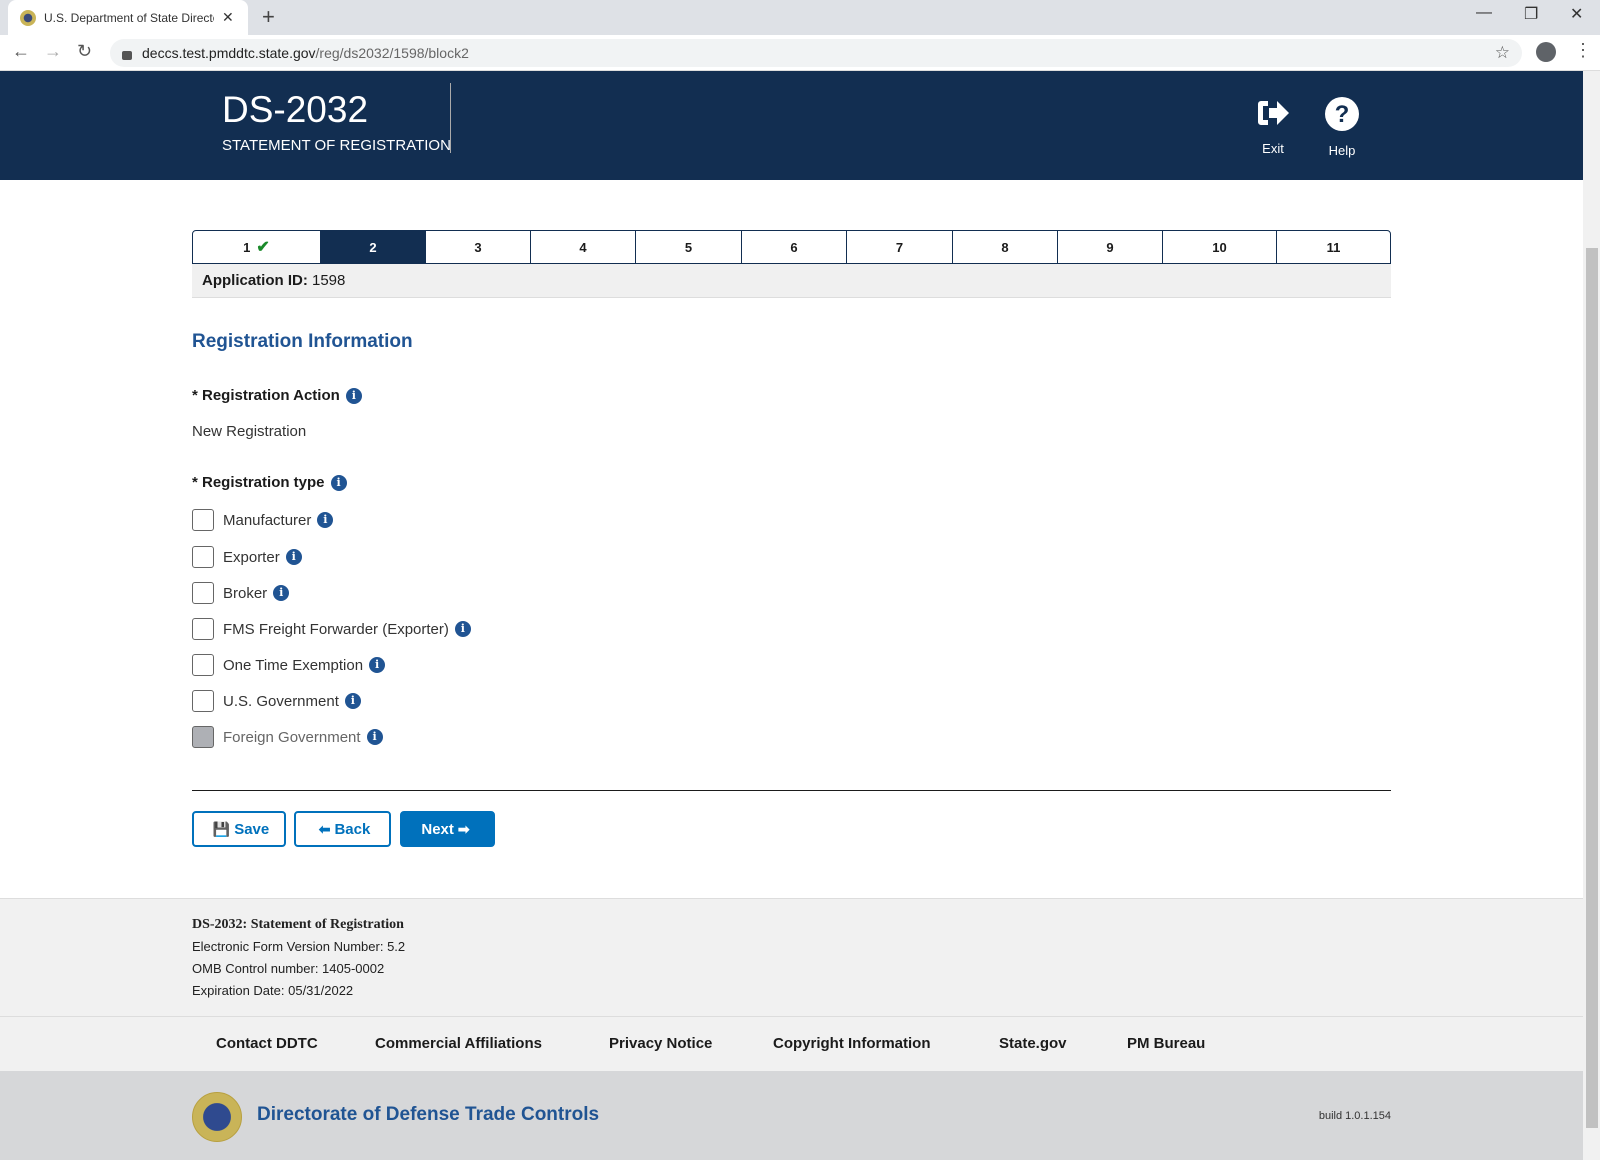  I want to click on step-label: 9, so click(1110, 247).